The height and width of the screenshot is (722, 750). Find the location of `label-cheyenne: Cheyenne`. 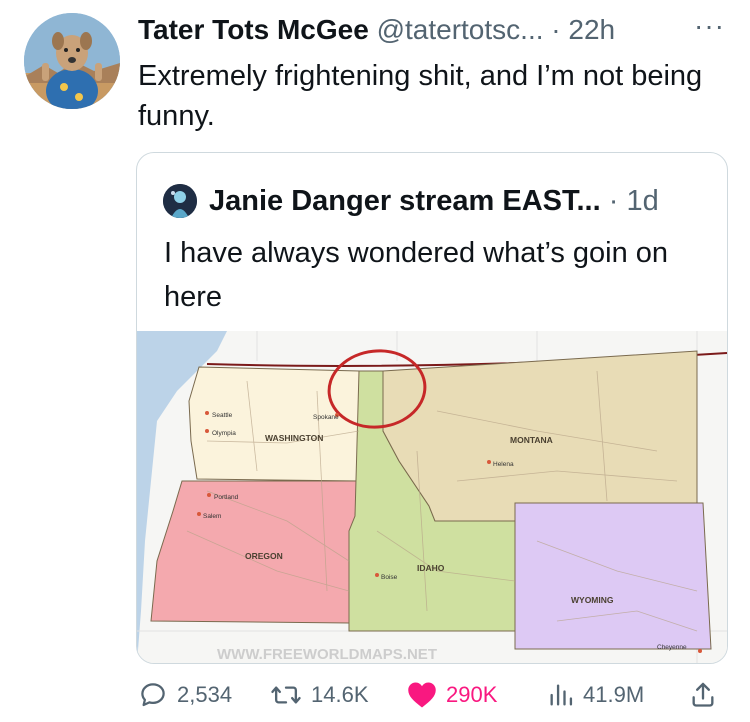

label-cheyenne: Cheyenne is located at coordinates (672, 647).